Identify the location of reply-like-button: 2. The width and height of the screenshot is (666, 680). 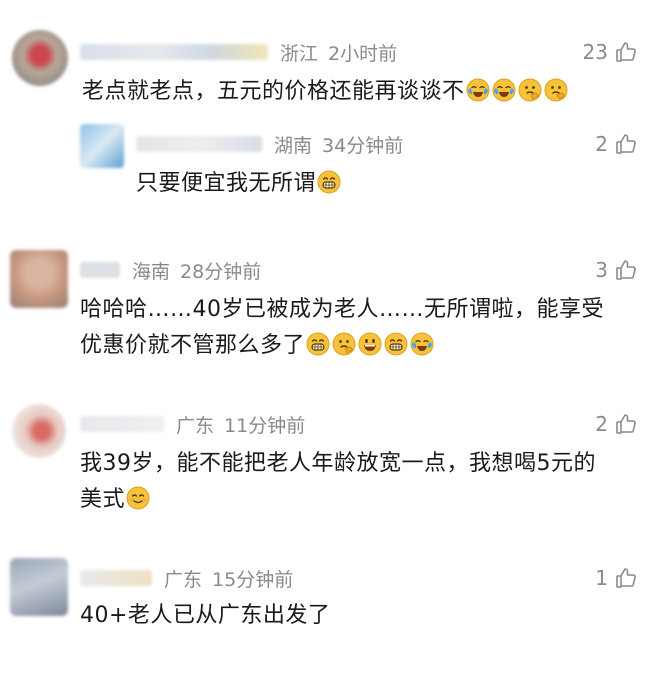
(616, 144).